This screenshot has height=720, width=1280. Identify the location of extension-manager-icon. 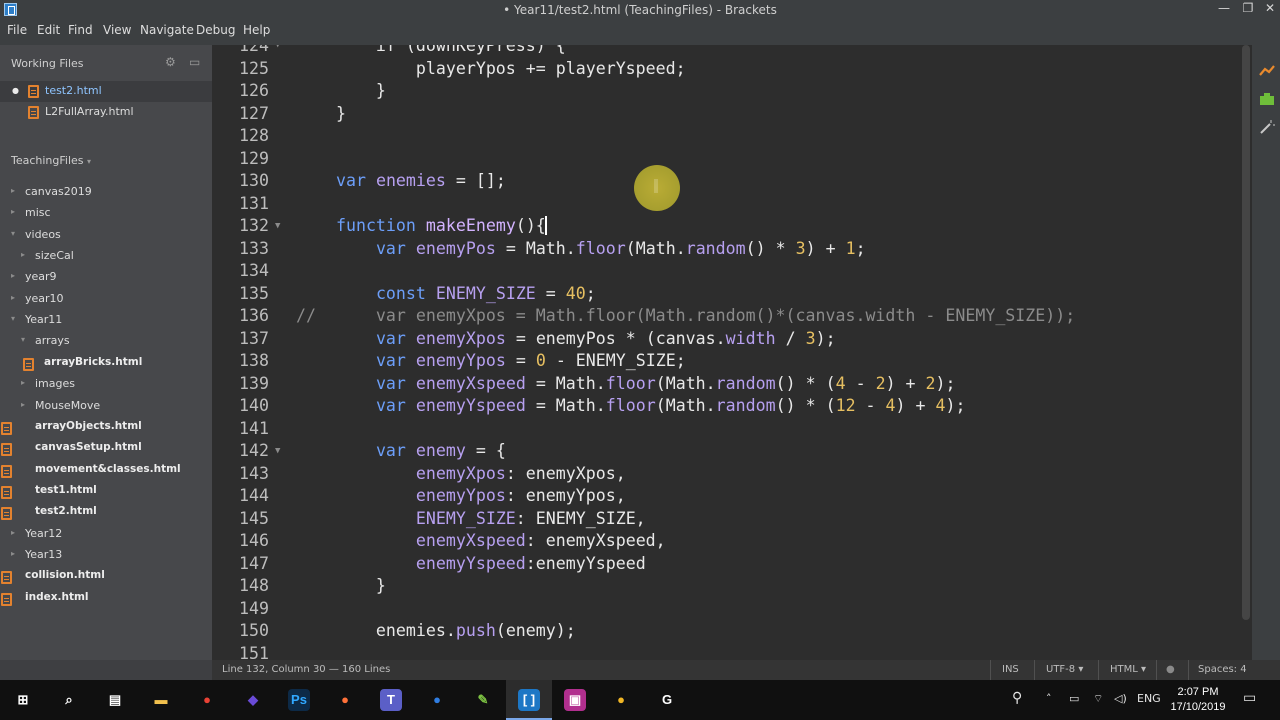
(1267, 99).